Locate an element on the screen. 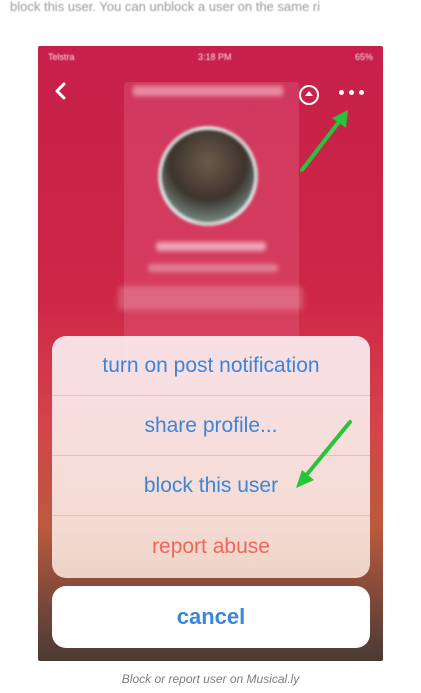  report-abuse-button: report abuse is located at coordinates (211, 547).